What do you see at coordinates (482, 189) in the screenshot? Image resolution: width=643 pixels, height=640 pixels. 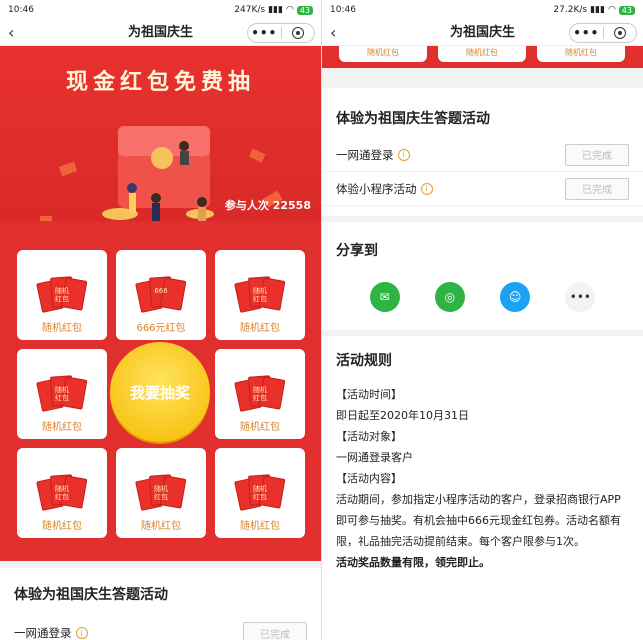 I see `task-row: 体验小程序活动 i 已完成` at bounding box center [482, 189].